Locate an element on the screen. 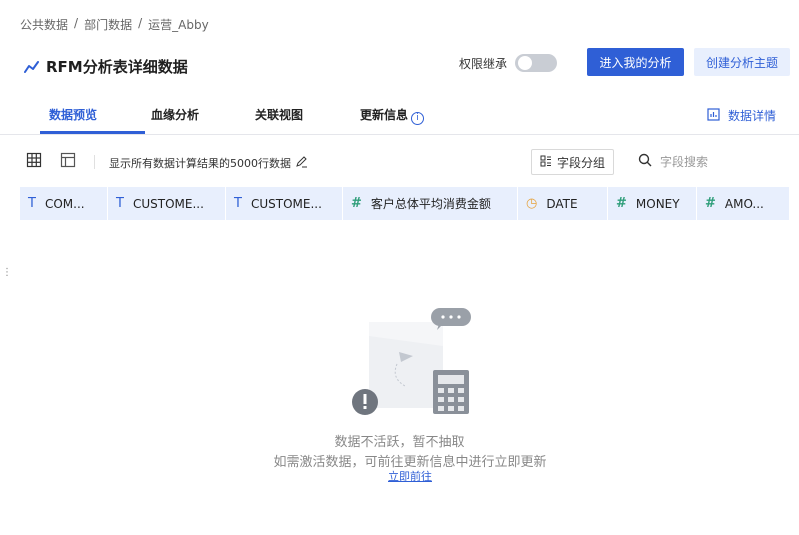 This screenshot has height=535, width=799. breadcrumb-item-public: 公共数据 is located at coordinates (44, 24).